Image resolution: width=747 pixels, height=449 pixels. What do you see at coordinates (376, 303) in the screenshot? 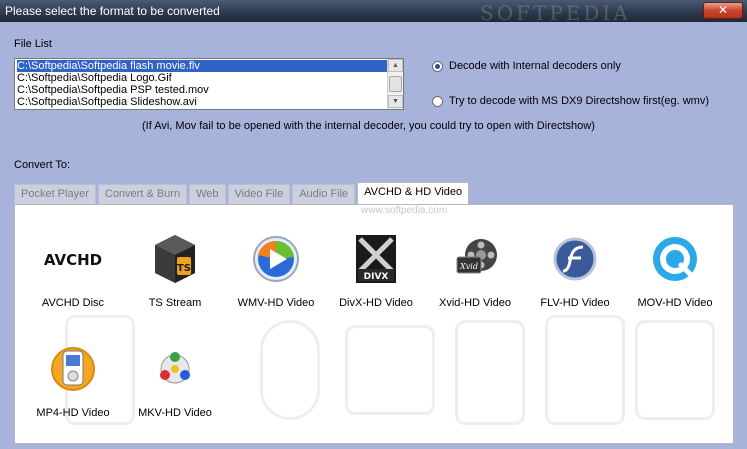
I see `format-label: DivX-HD Video` at bounding box center [376, 303].